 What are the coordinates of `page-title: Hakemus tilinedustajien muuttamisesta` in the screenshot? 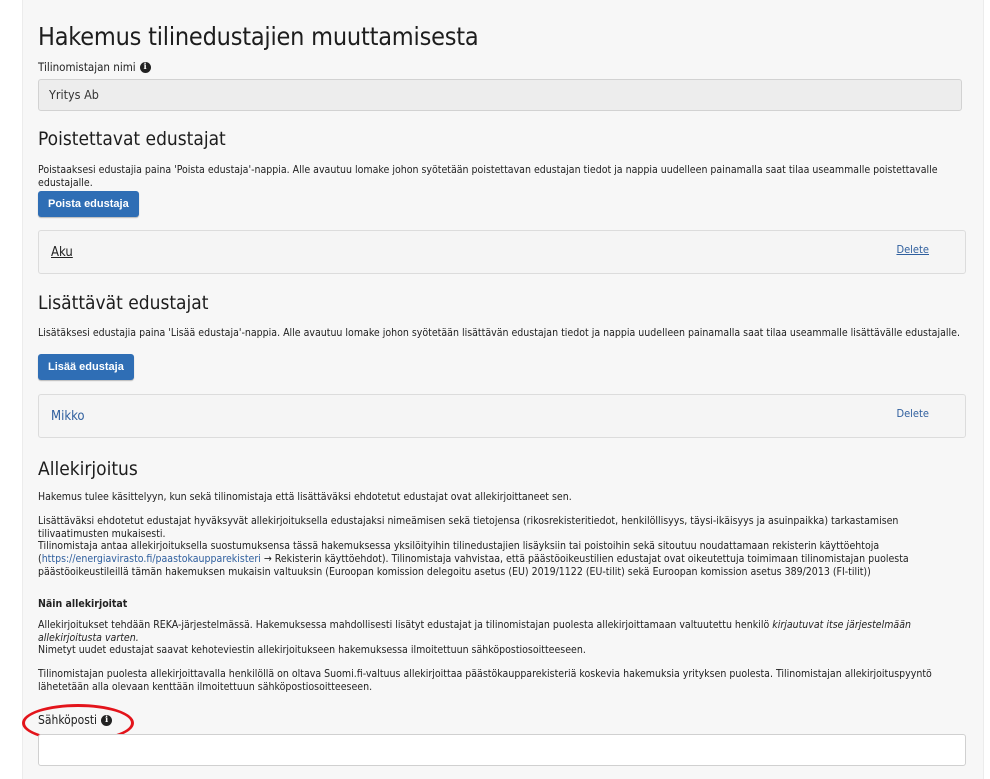 It's located at (258, 36).